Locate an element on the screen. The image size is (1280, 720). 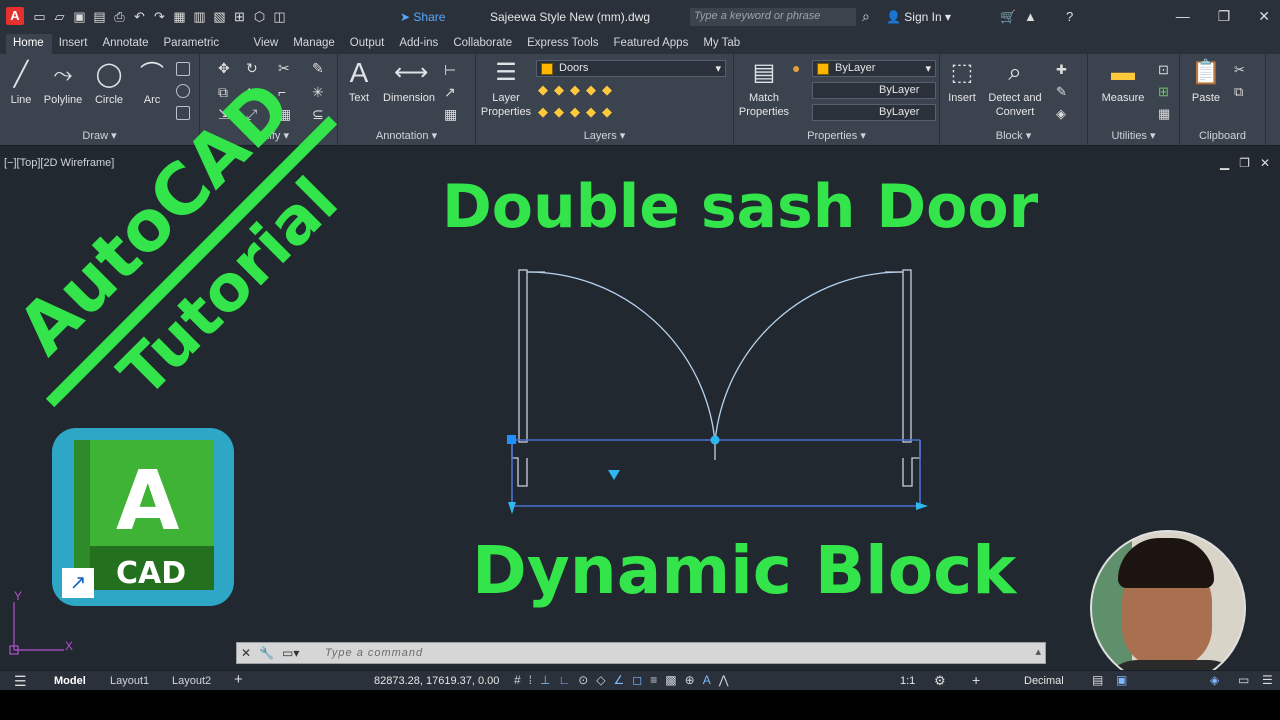
ucs-x-label: X is located at coordinates (69, 646).